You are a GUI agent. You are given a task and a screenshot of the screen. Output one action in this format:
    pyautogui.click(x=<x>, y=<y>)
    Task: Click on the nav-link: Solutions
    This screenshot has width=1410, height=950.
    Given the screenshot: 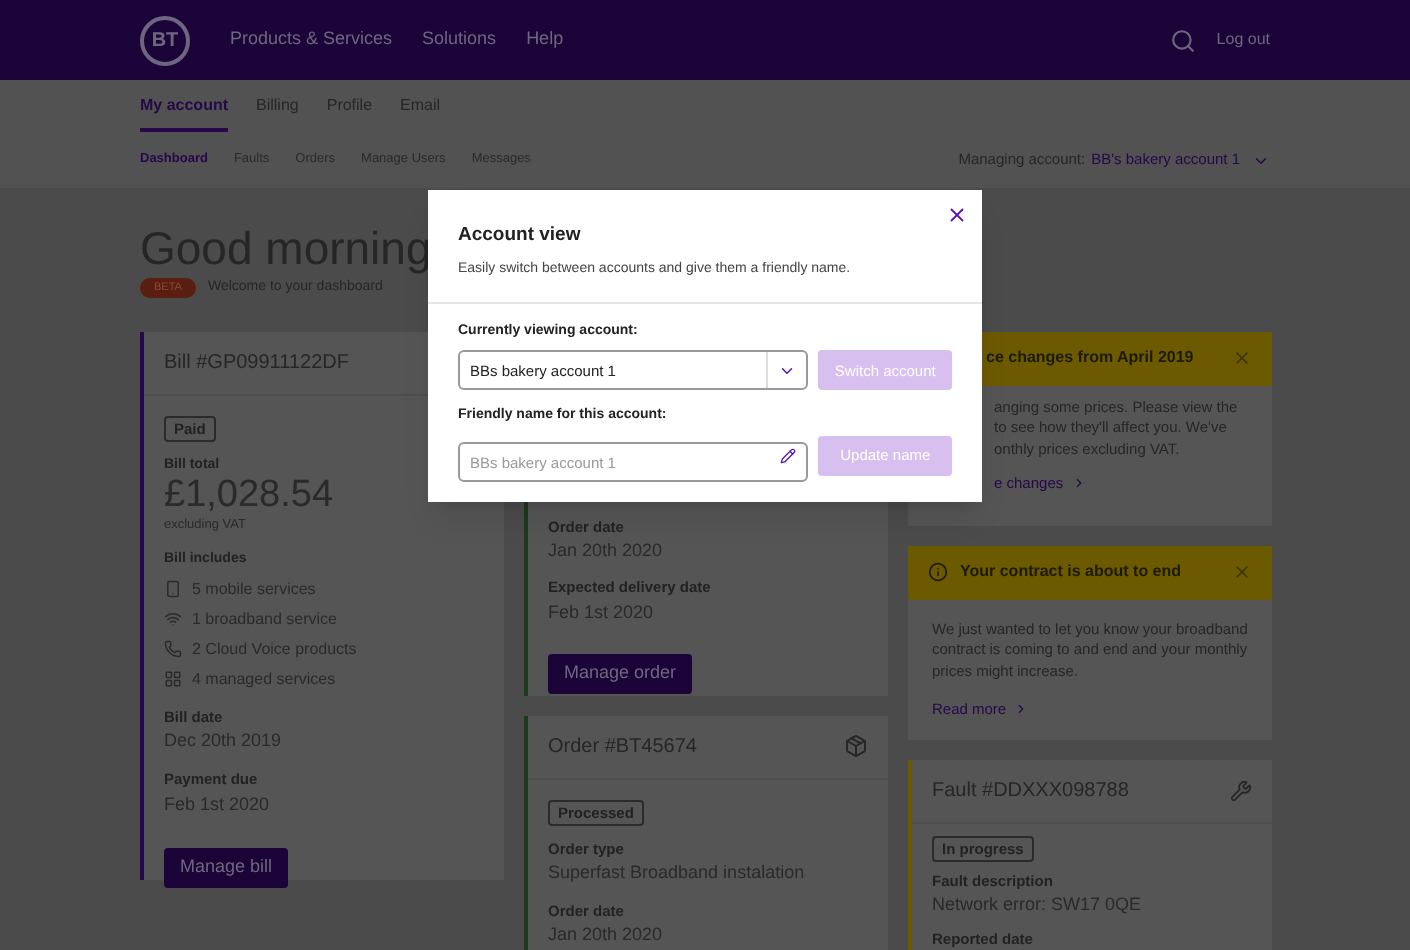 What is the action you would take?
    pyautogui.click(x=459, y=40)
    